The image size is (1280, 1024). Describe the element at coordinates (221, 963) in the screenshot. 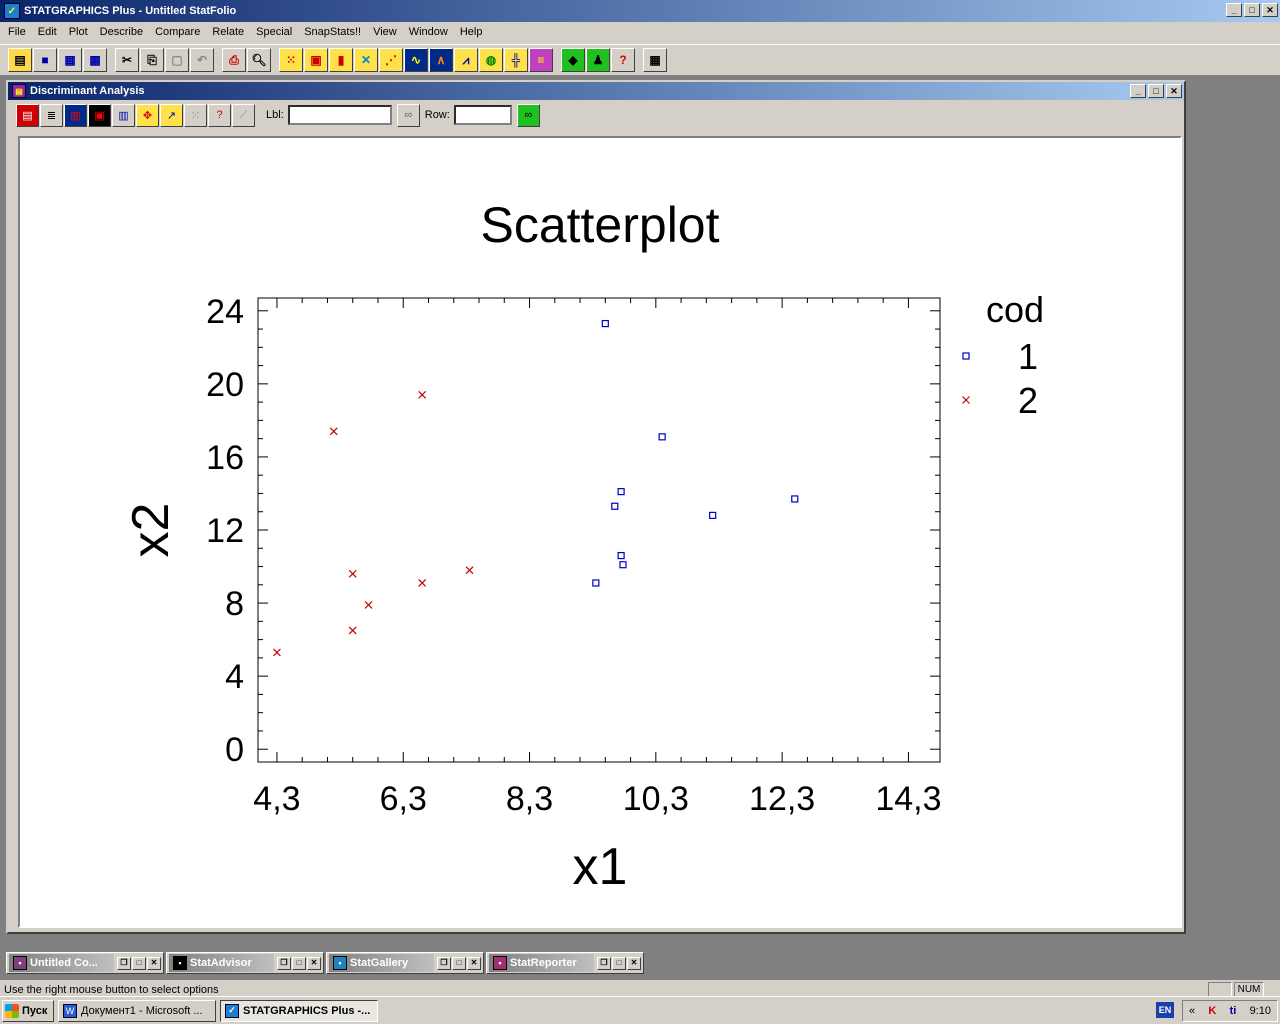

I see `minimized-title-bar: ▪ StatAdvisor` at that location.